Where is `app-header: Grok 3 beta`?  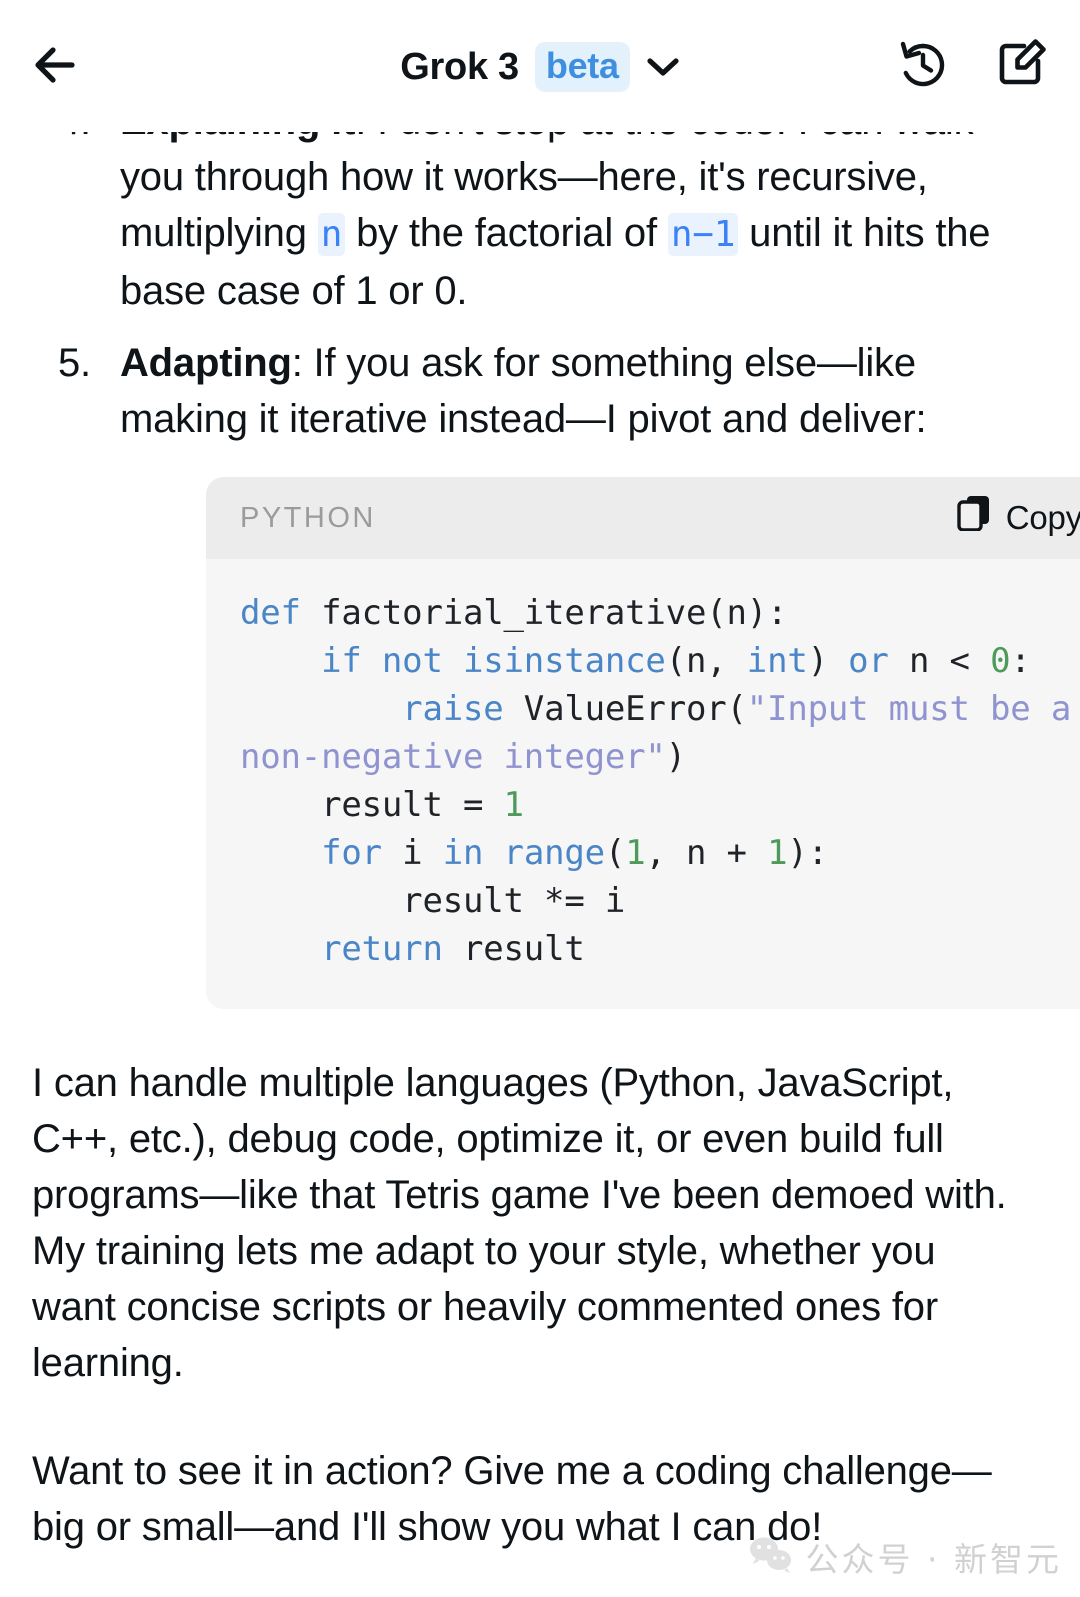 app-header: Grok 3 beta is located at coordinates (540, 66).